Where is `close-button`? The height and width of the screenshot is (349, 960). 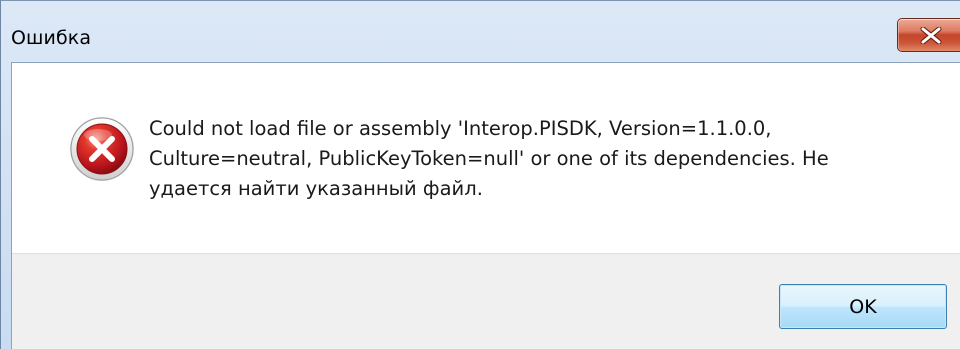
close-button is located at coordinates (928, 35).